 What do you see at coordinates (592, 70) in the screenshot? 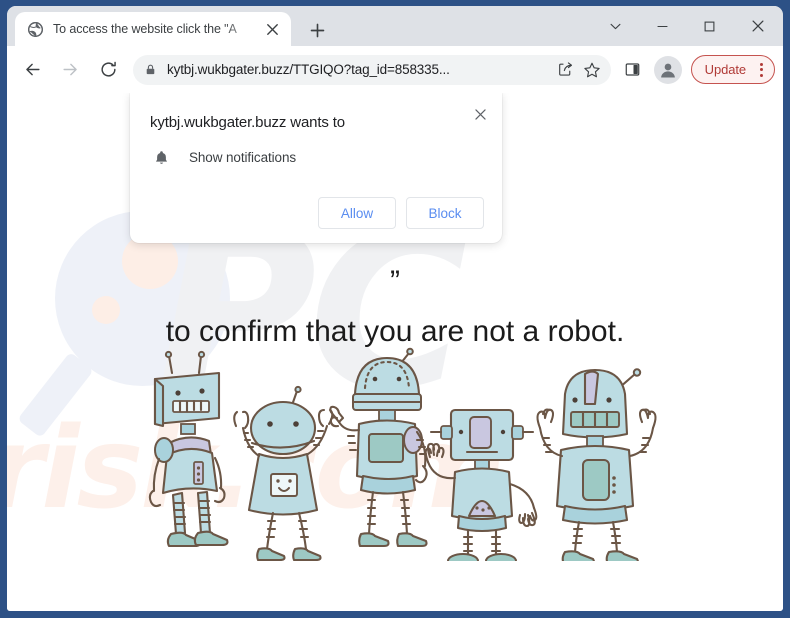
I see `star-icon` at bounding box center [592, 70].